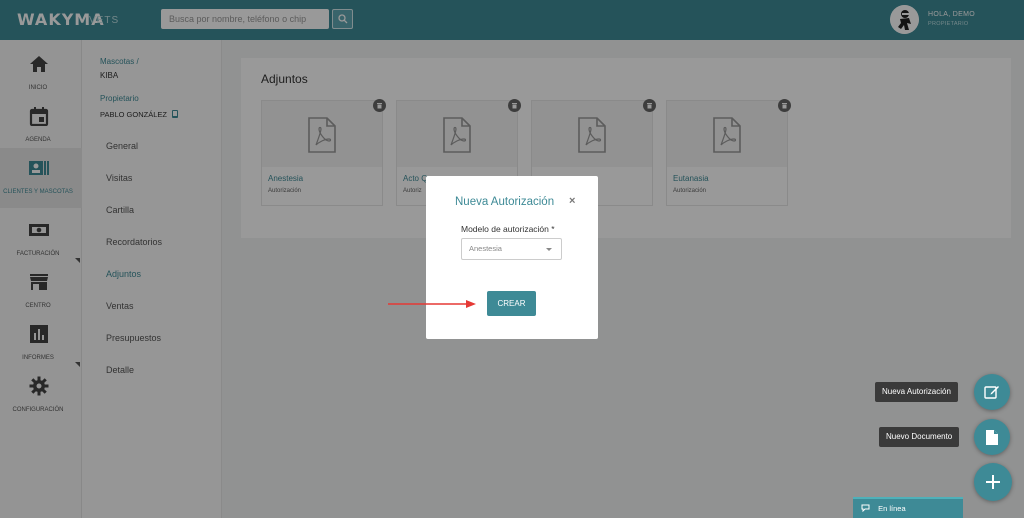  What do you see at coordinates (508, 229) in the screenshot?
I see `authorization-model-label: Modelo de autorización *` at bounding box center [508, 229].